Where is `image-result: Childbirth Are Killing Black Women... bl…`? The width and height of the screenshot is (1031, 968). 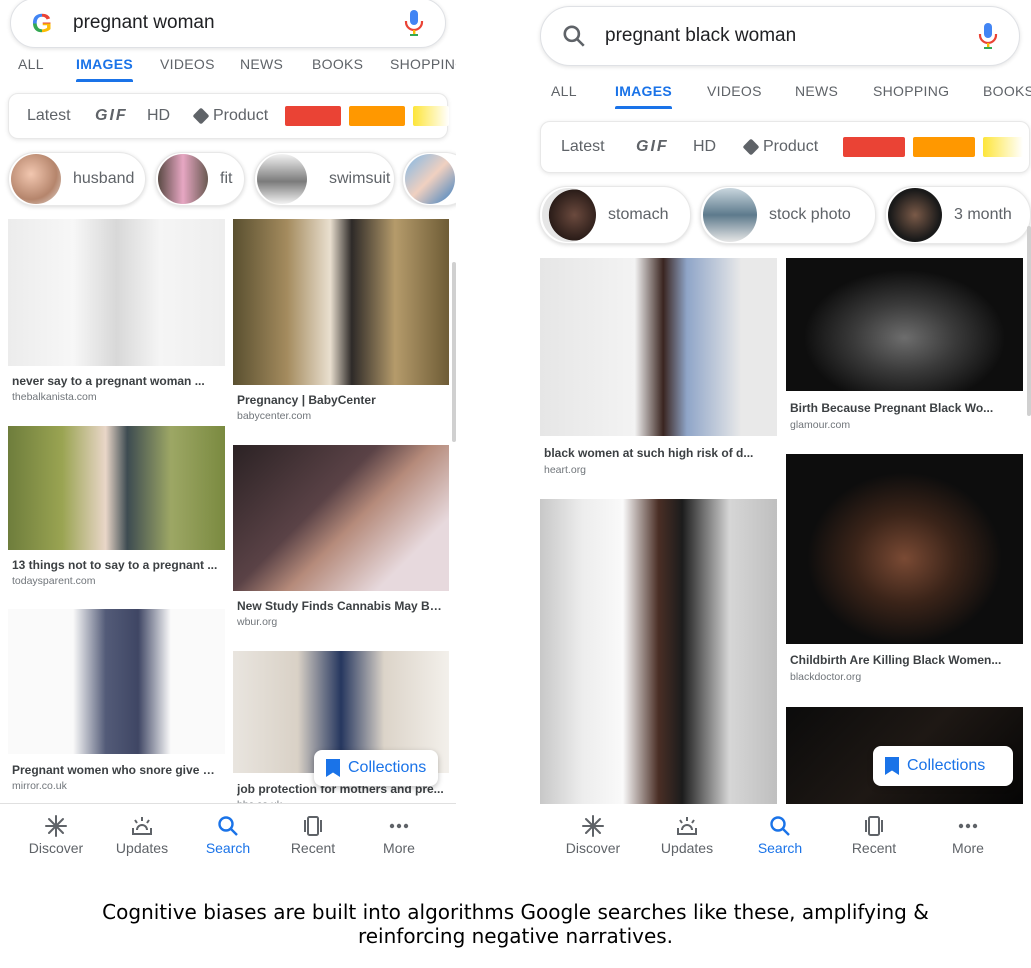
image-result: Childbirth Are Killing Black Women... bl… is located at coordinates (904, 572).